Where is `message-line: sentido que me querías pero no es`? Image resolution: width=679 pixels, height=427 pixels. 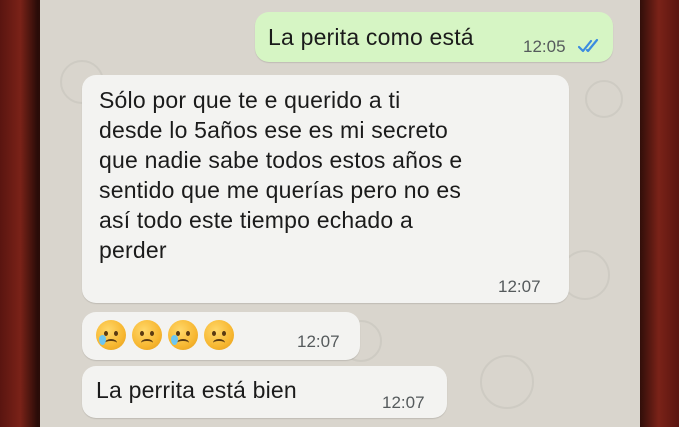 message-line: sentido que me querías pero no es is located at coordinates (280, 190).